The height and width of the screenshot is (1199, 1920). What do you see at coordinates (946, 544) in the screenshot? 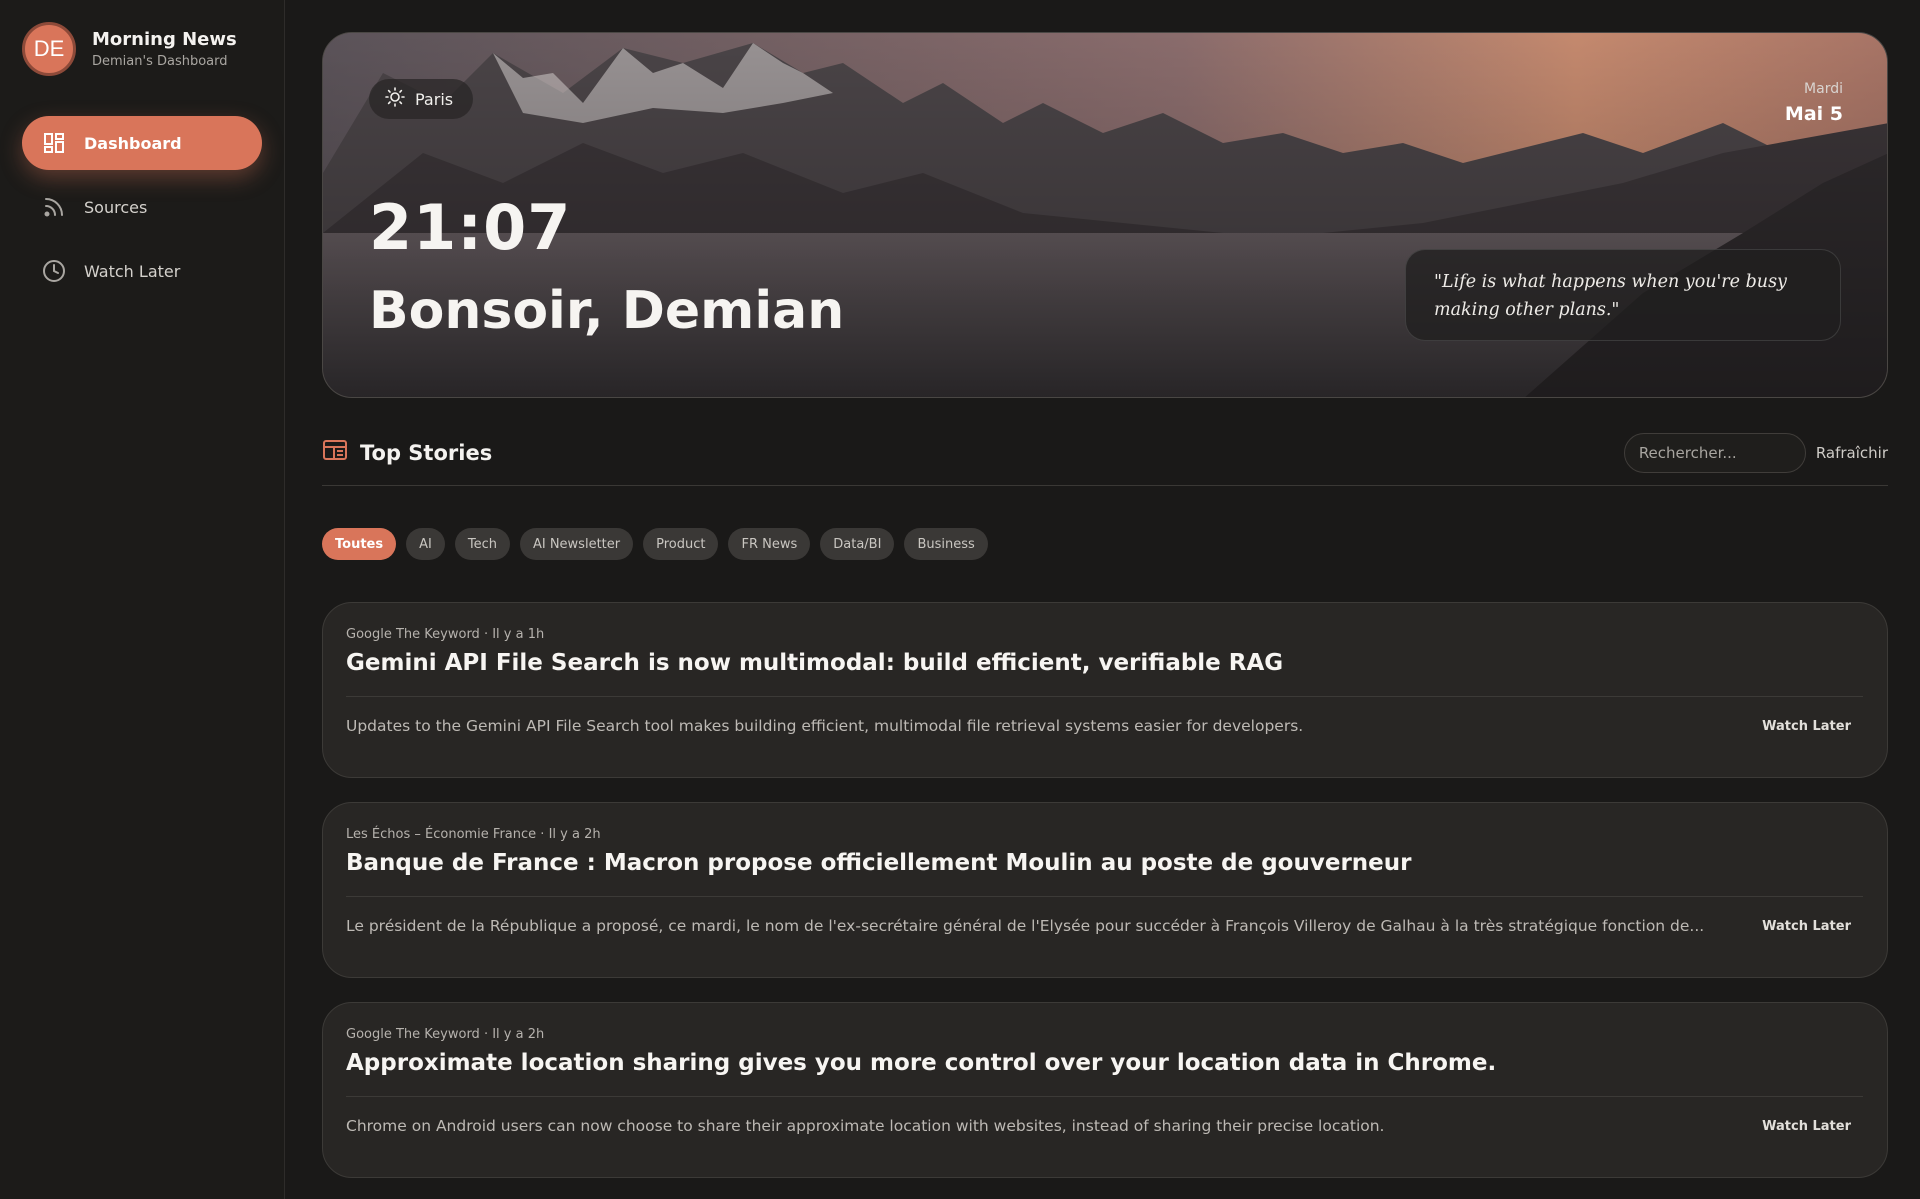
I see `filter-chip-business: Business` at bounding box center [946, 544].